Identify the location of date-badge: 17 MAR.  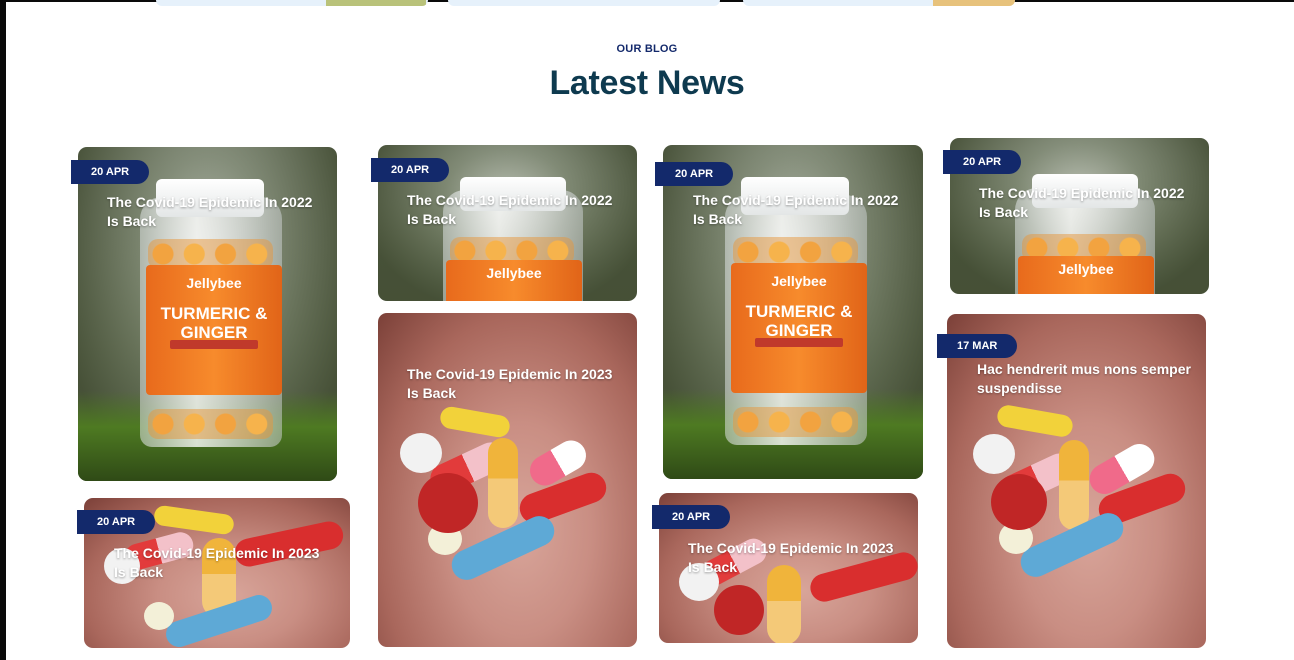
(977, 346).